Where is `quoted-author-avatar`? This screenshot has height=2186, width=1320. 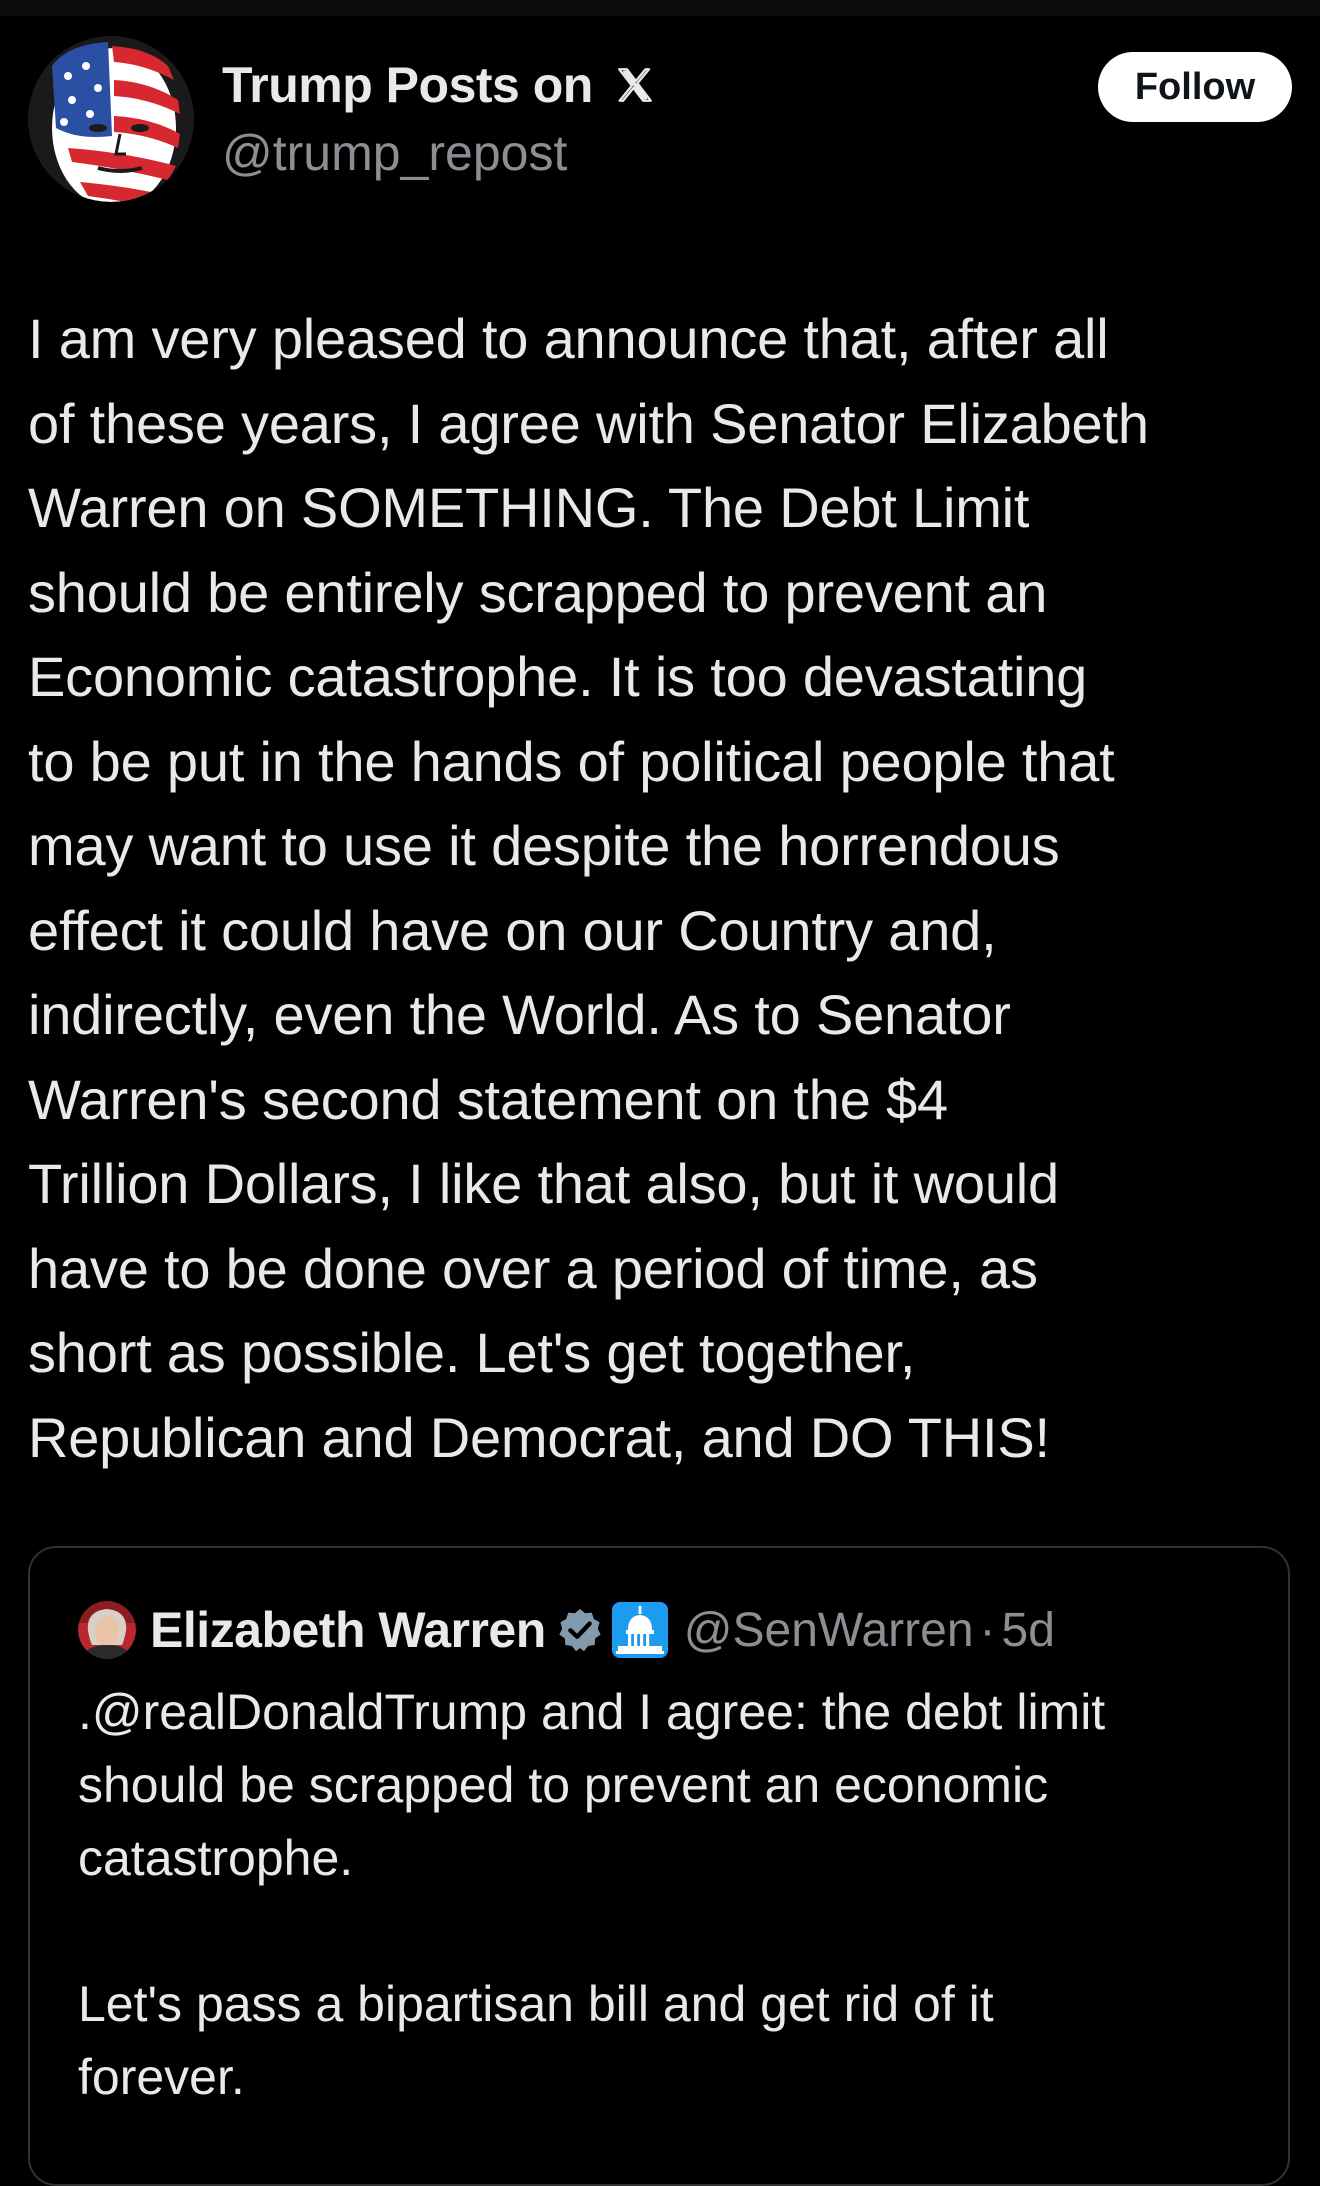
quoted-author-avatar is located at coordinates (107, 1630).